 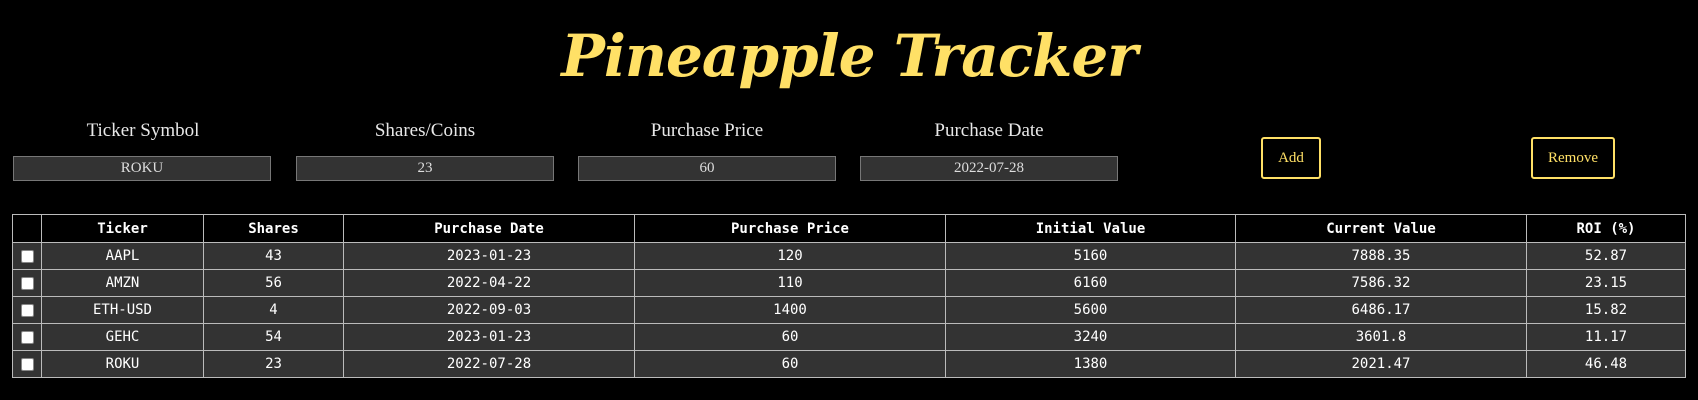 What do you see at coordinates (143, 130) in the screenshot?
I see `ticker-symbol-label: Ticker Symbol` at bounding box center [143, 130].